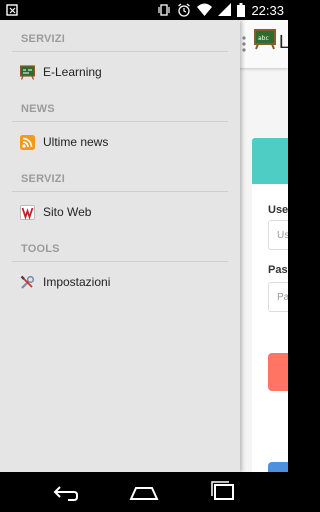 The width and height of the screenshot is (320, 512). Describe the element at coordinates (278, 467) in the screenshot. I see `secondary-button` at that location.